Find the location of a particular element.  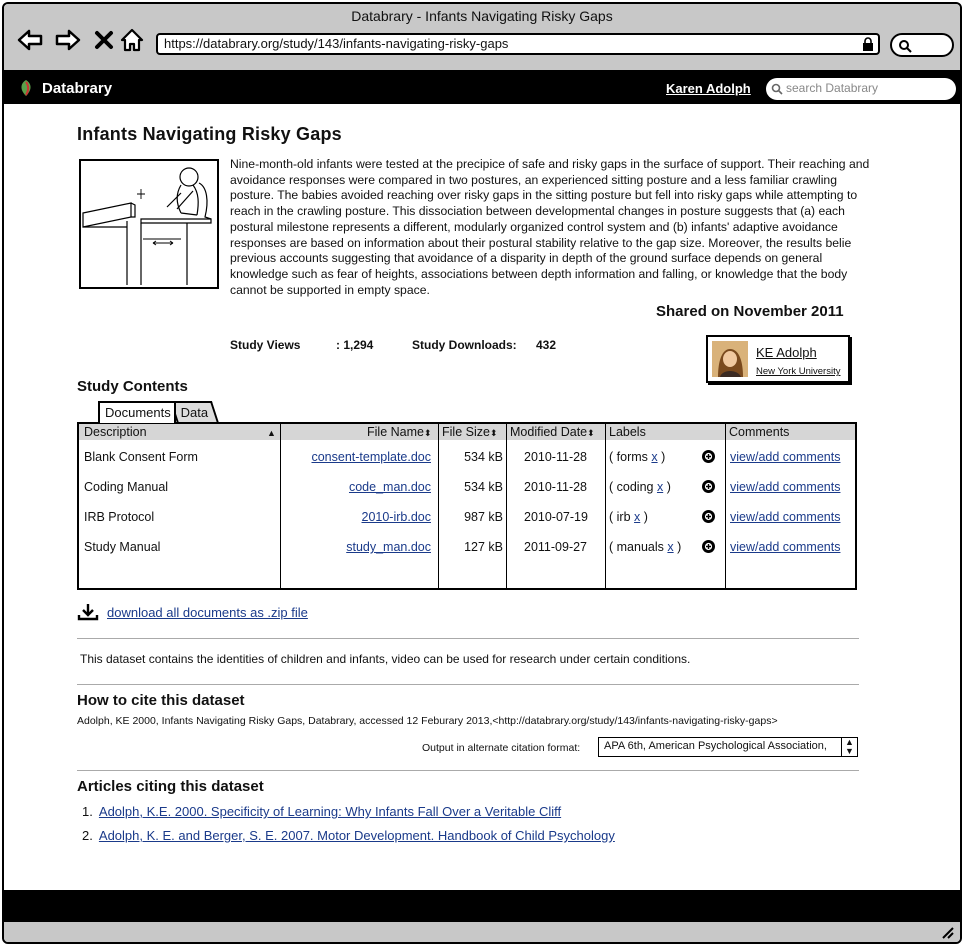

file-link: 2010-irb.doc is located at coordinates (397, 517).